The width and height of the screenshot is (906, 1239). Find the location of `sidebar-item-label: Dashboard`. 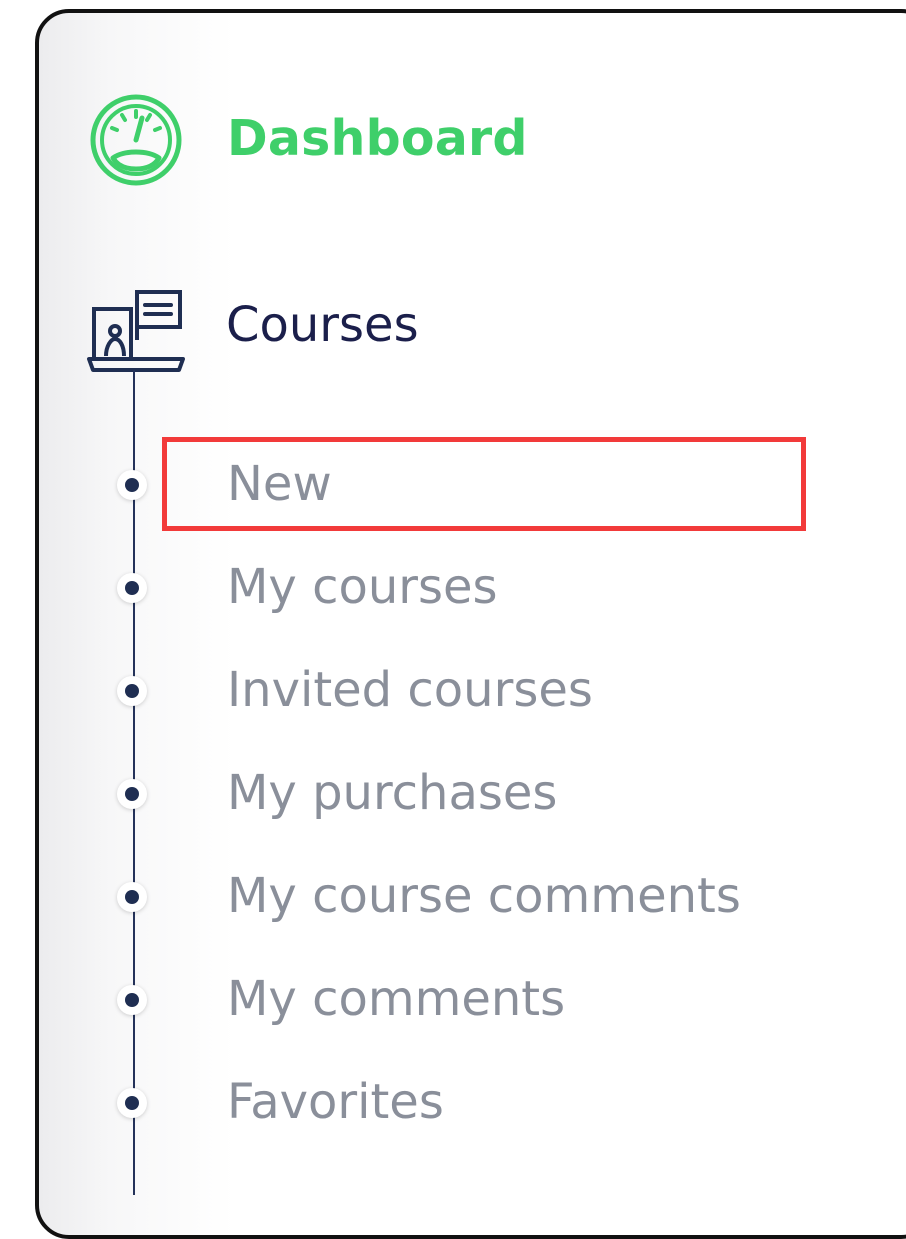

sidebar-item-label: Dashboard is located at coordinates (377, 138).